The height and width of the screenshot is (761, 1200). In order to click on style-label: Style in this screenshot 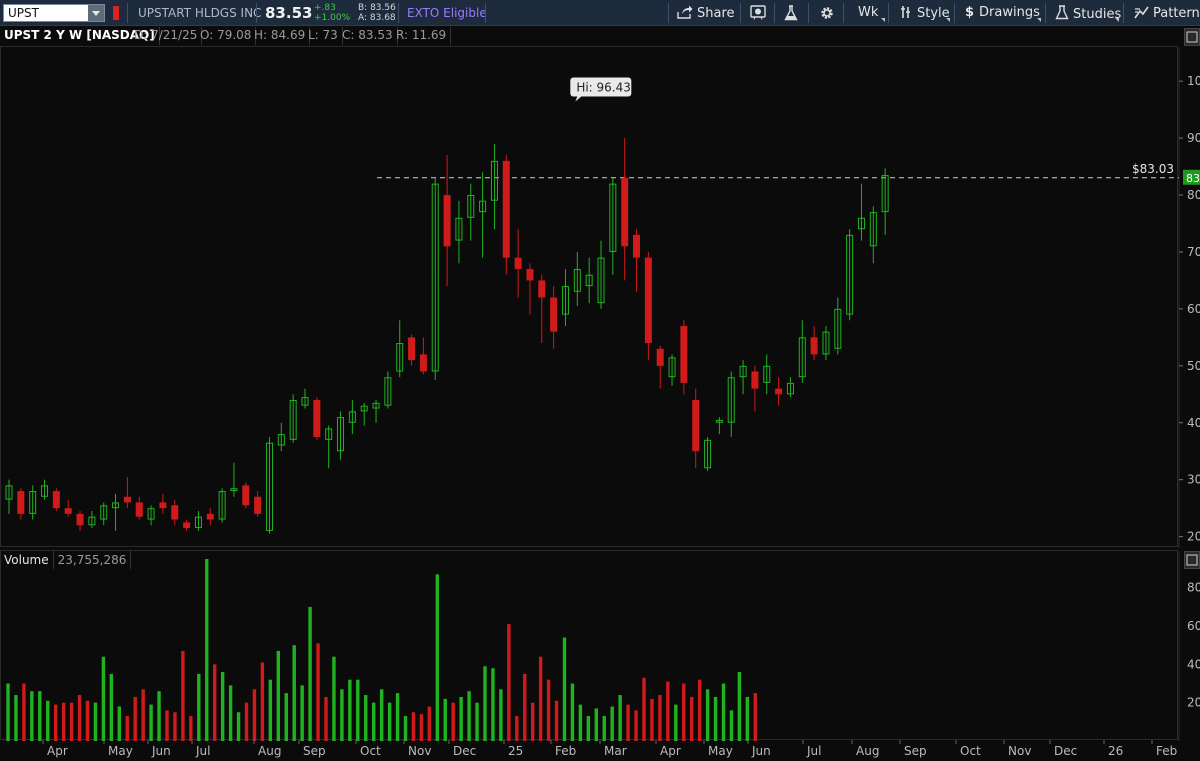, I will do `click(933, 13)`.